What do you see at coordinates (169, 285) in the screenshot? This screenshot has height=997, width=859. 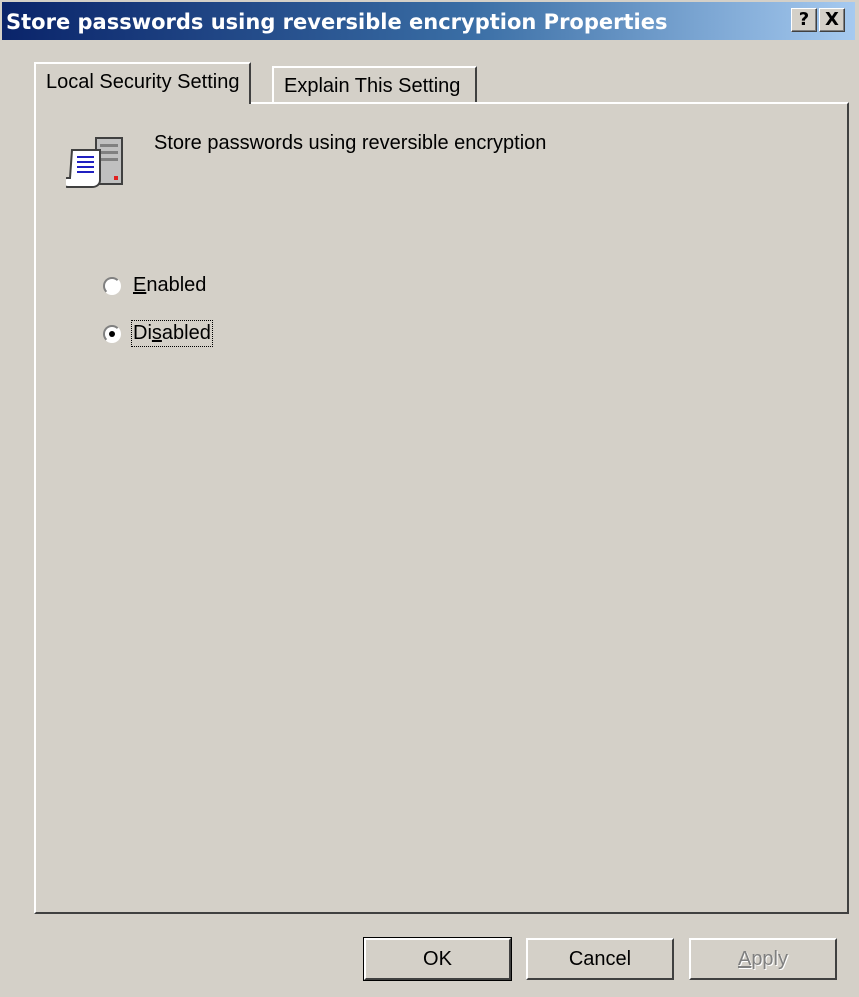 I see `radio-label-enabled: Enabled` at bounding box center [169, 285].